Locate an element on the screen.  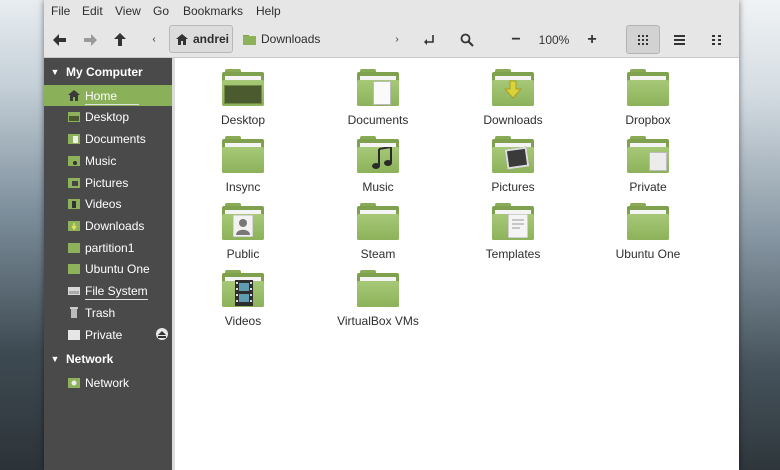
sidebar-item-documents: Documents is located at coordinates (108, 138).